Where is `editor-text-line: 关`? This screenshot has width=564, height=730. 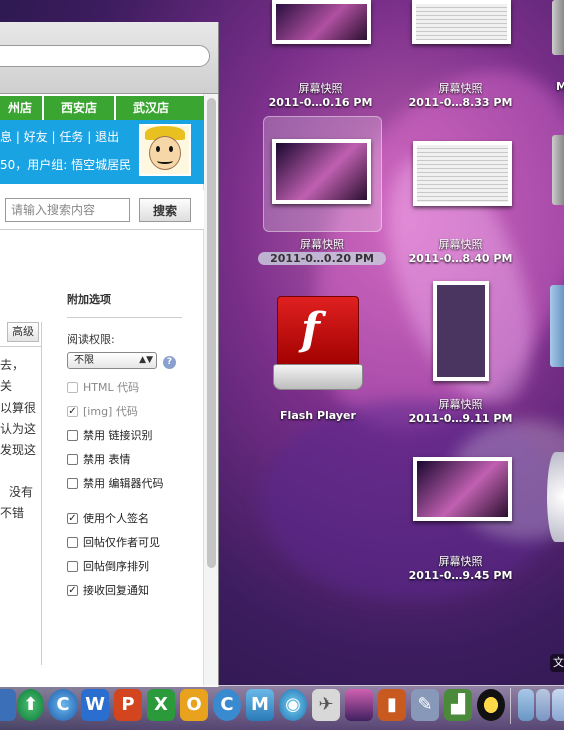 editor-text-line: 关 is located at coordinates (6, 386).